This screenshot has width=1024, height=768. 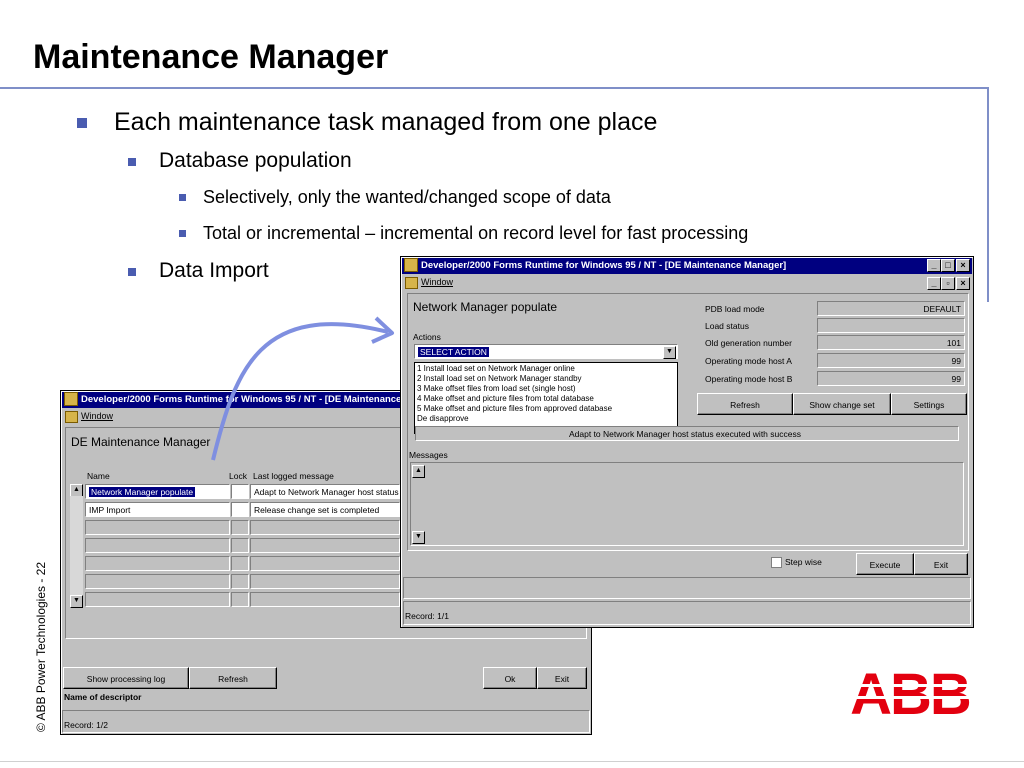 I want to click on old-generation-label: Old generation number, so click(x=748, y=343).